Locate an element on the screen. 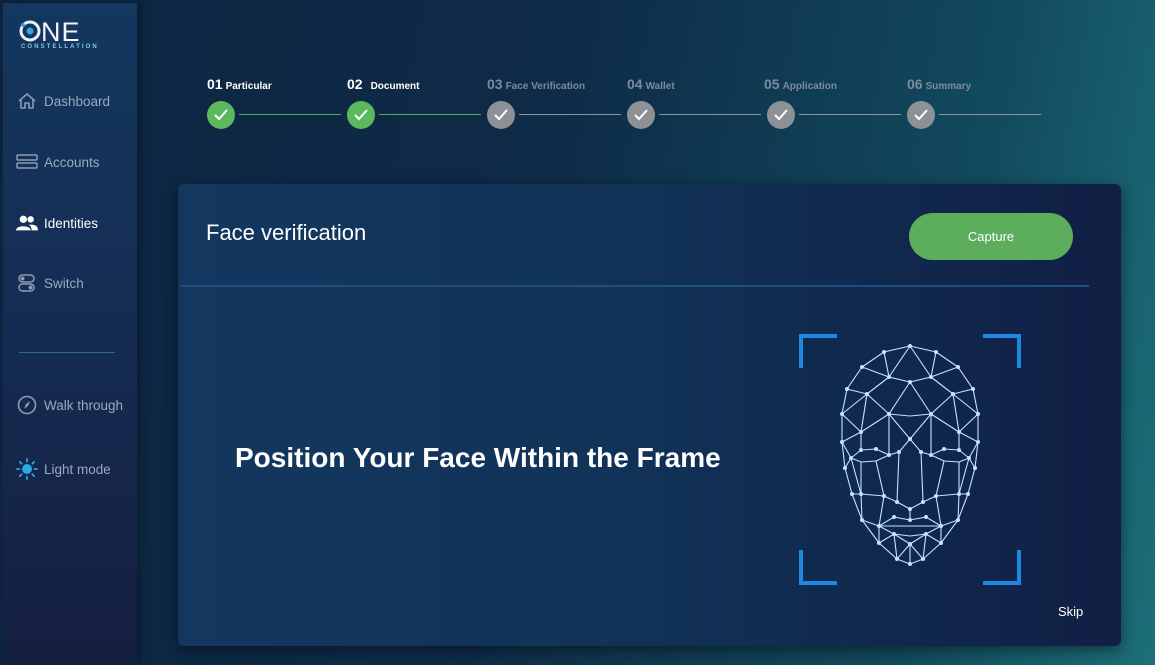 The width and height of the screenshot is (1155, 665). sidebar-item-light-mode: Light mode is located at coordinates (76, 469).